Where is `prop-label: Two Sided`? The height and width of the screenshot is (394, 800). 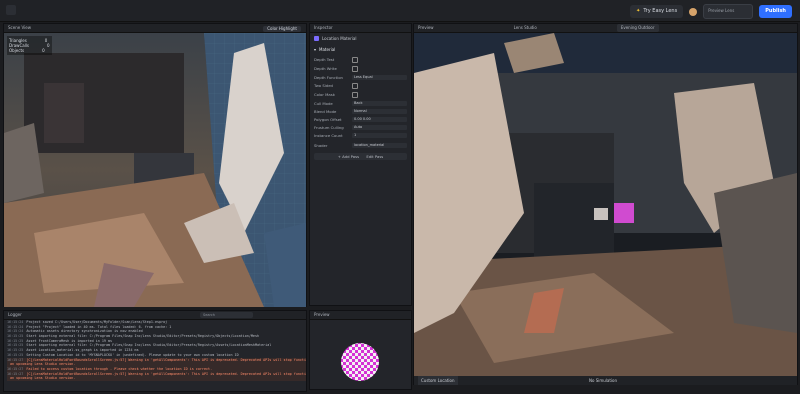 prop-label: Two Sided is located at coordinates (323, 85).